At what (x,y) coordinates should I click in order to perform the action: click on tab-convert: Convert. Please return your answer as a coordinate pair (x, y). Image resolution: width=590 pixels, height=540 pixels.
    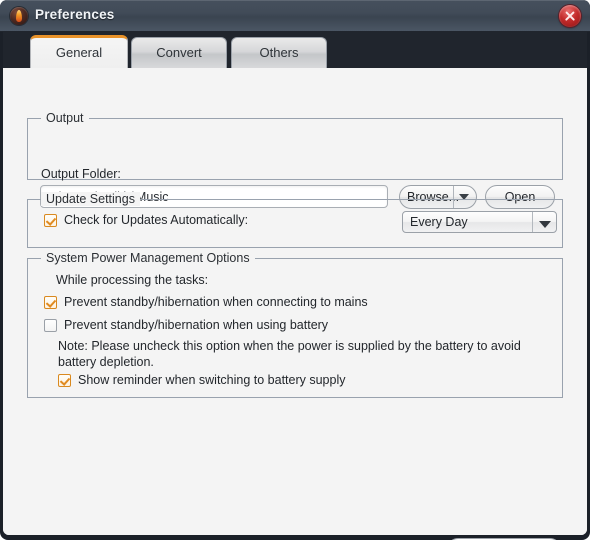
    Looking at the image, I should click on (179, 52).